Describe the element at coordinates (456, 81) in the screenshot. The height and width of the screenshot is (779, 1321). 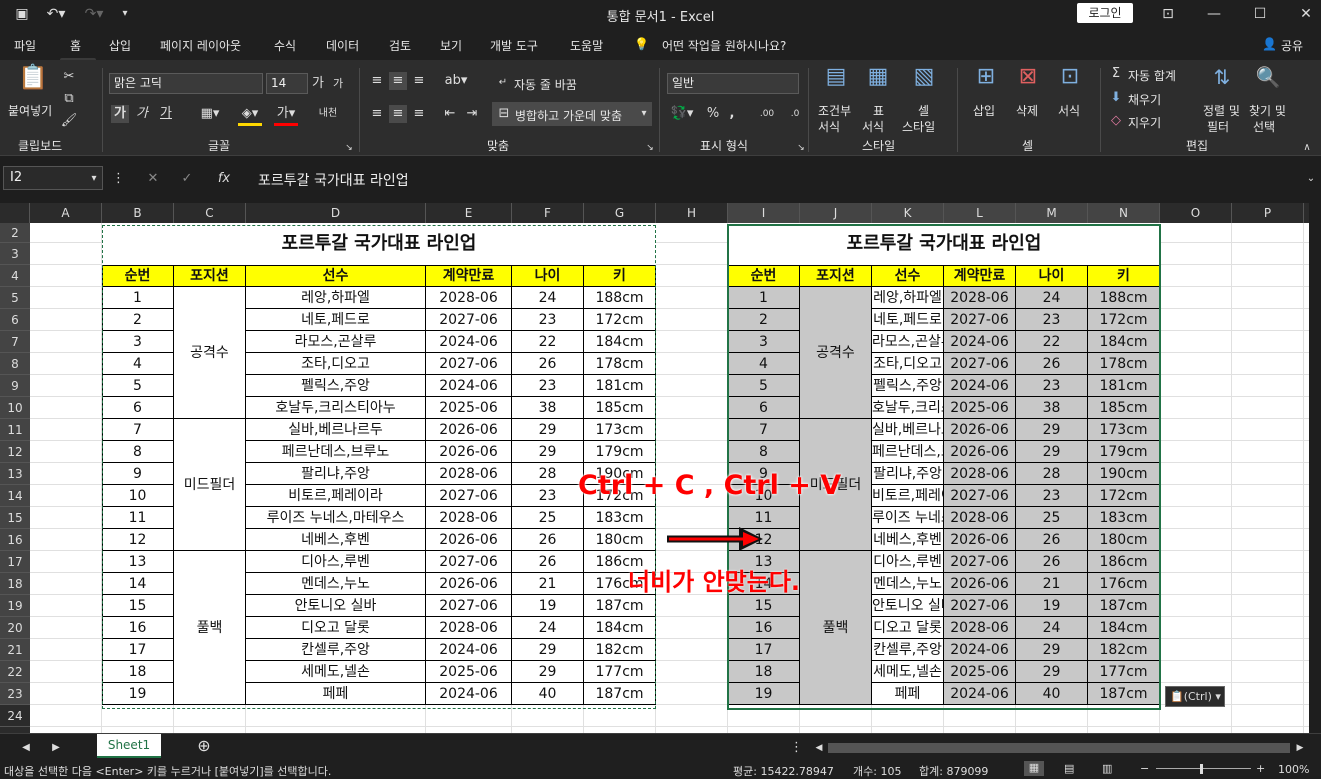
I see `orientation-icon: ab▾` at that location.